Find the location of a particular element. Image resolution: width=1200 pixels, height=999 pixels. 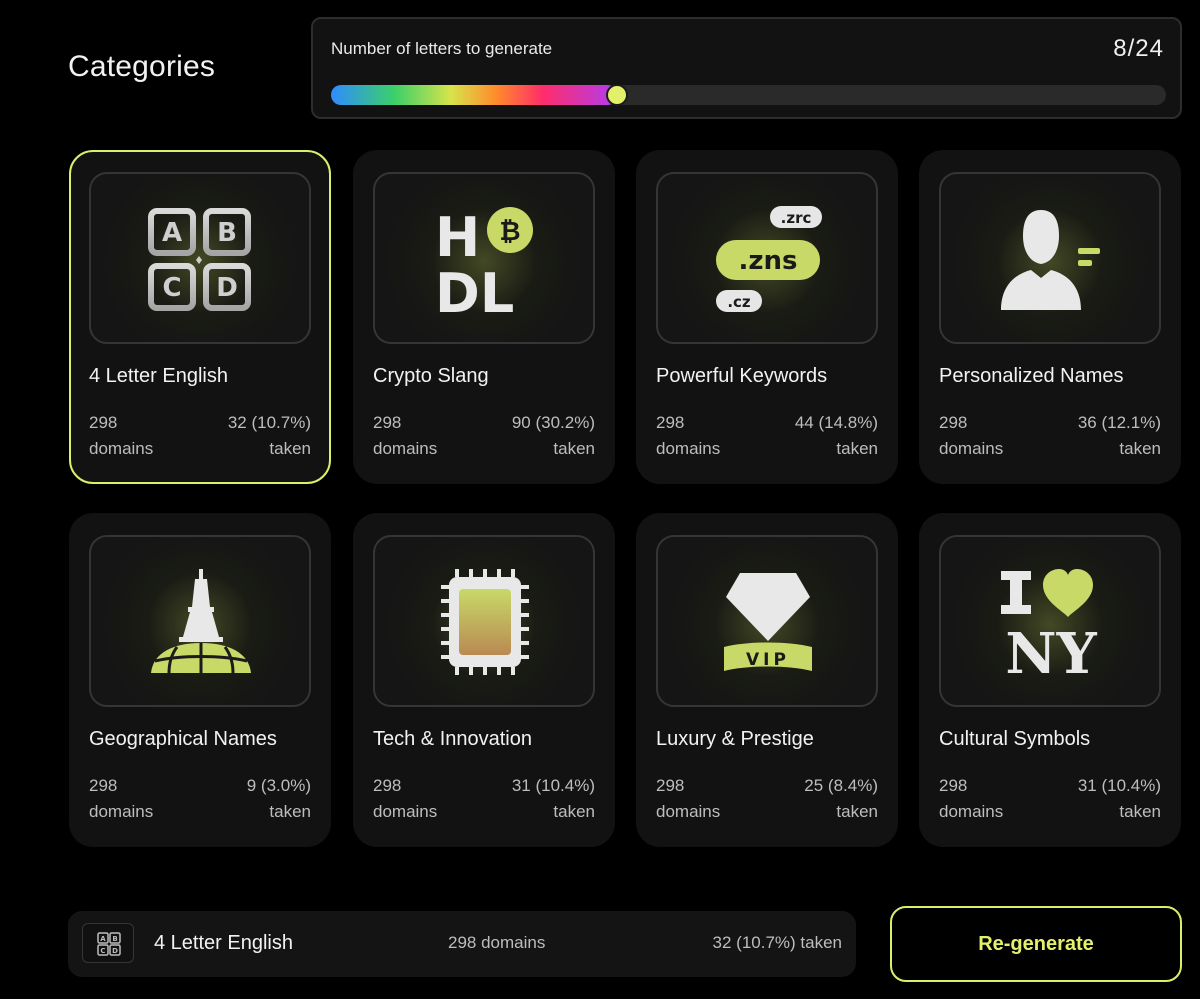

abcd-blocks-icon: A B C D is located at coordinates (200, 258).